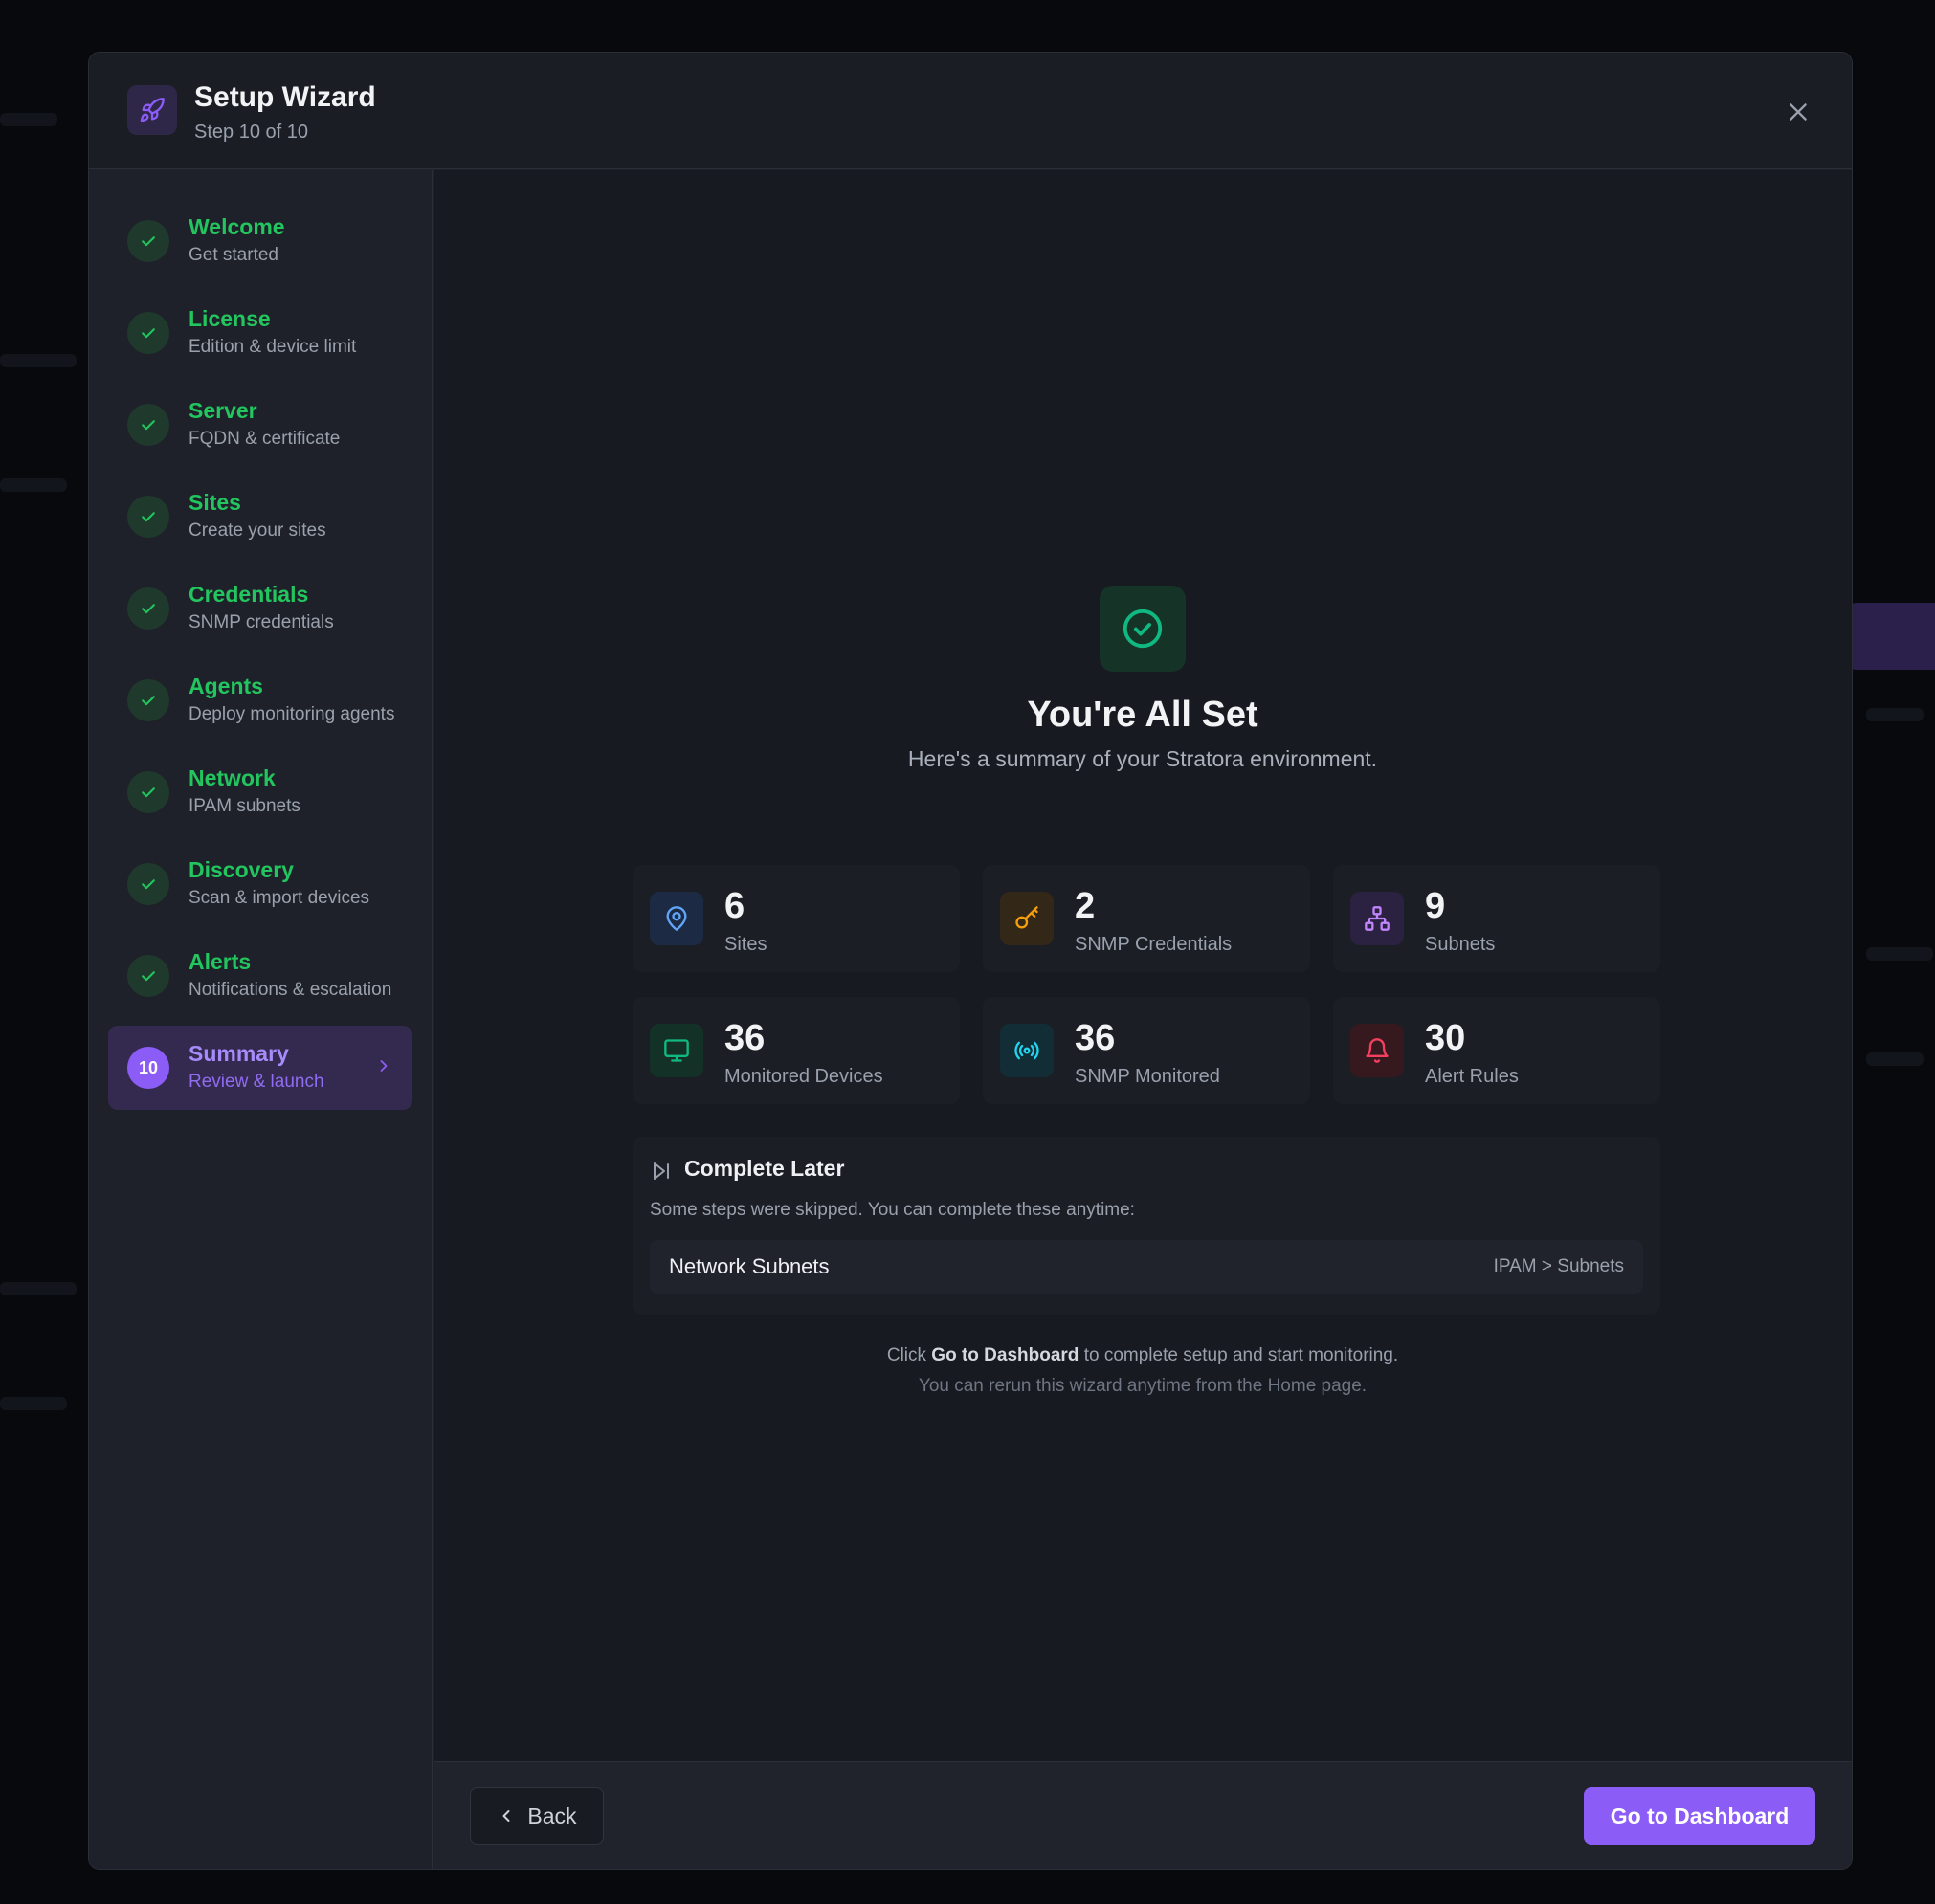 This screenshot has width=1935, height=1904. I want to click on instruction-text: Click, so click(909, 1355).